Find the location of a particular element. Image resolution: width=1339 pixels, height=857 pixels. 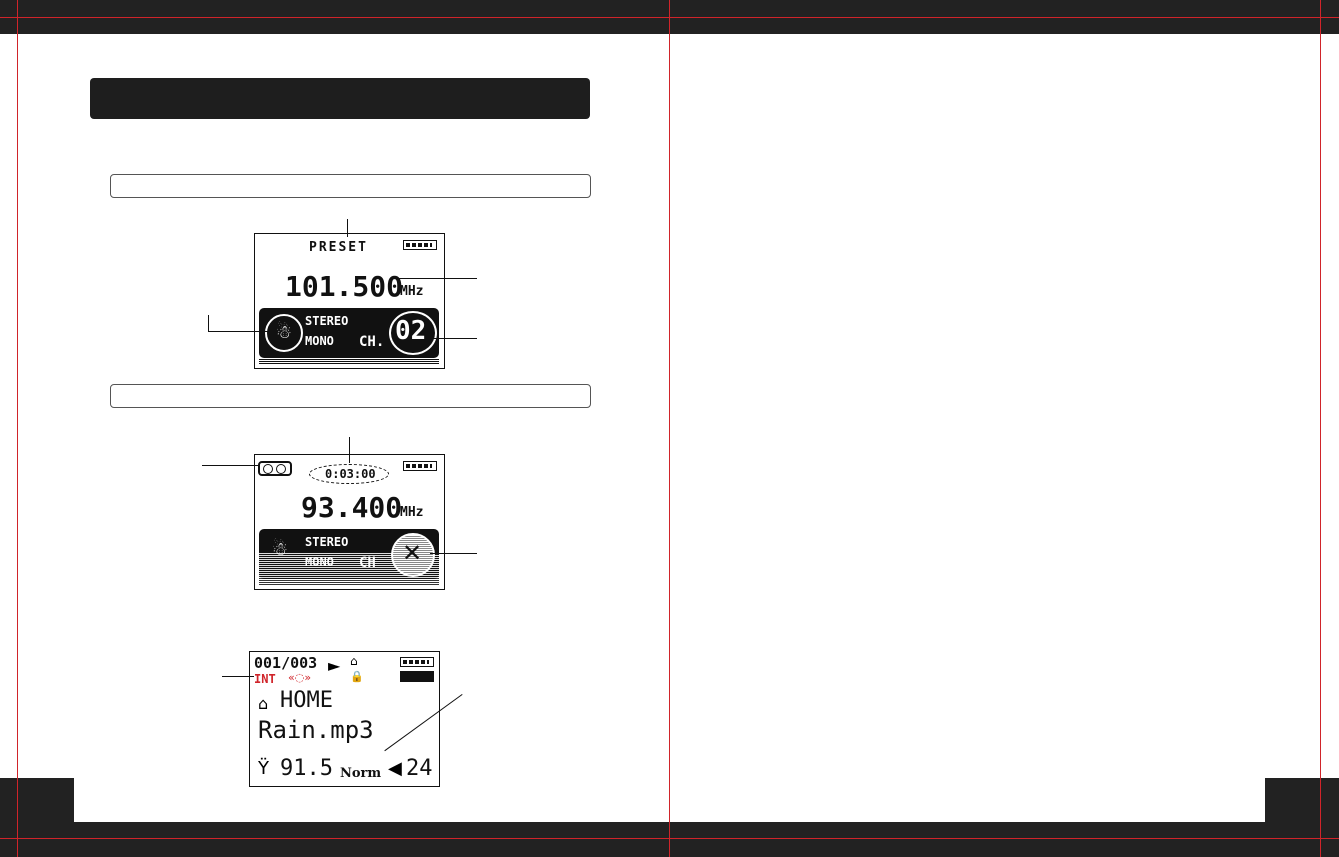

crop-line-center is located at coordinates (669, 428).